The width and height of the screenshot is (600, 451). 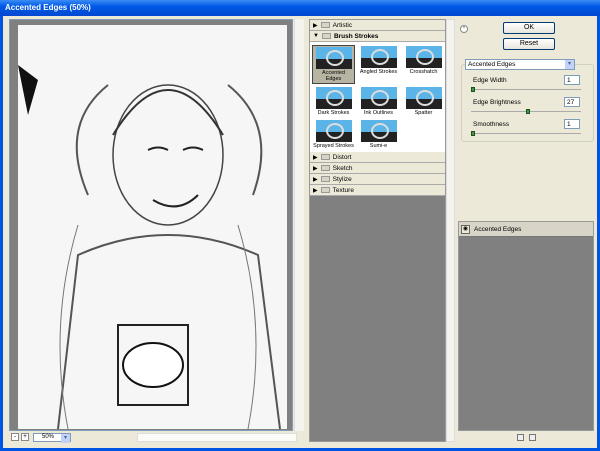 What do you see at coordinates (25, 437) in the screenshot?
I see `zoom-in-button: +` at bounding box center [25, 437].